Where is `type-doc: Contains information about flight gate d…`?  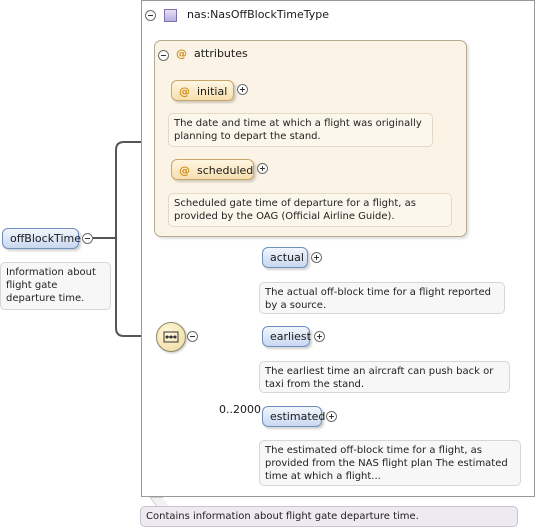 type-doc: Contains information about flight gate d… is located at coordinates (329, 516).